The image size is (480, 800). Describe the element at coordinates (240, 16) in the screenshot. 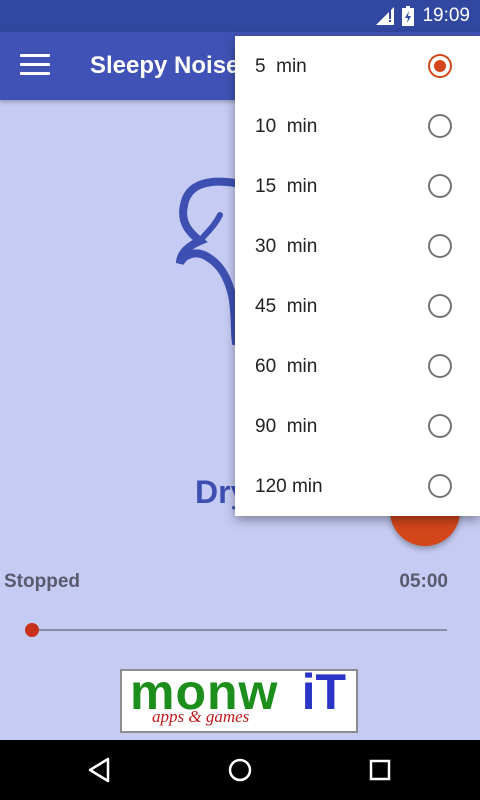

I see `status-bar: 19:09` at that location.